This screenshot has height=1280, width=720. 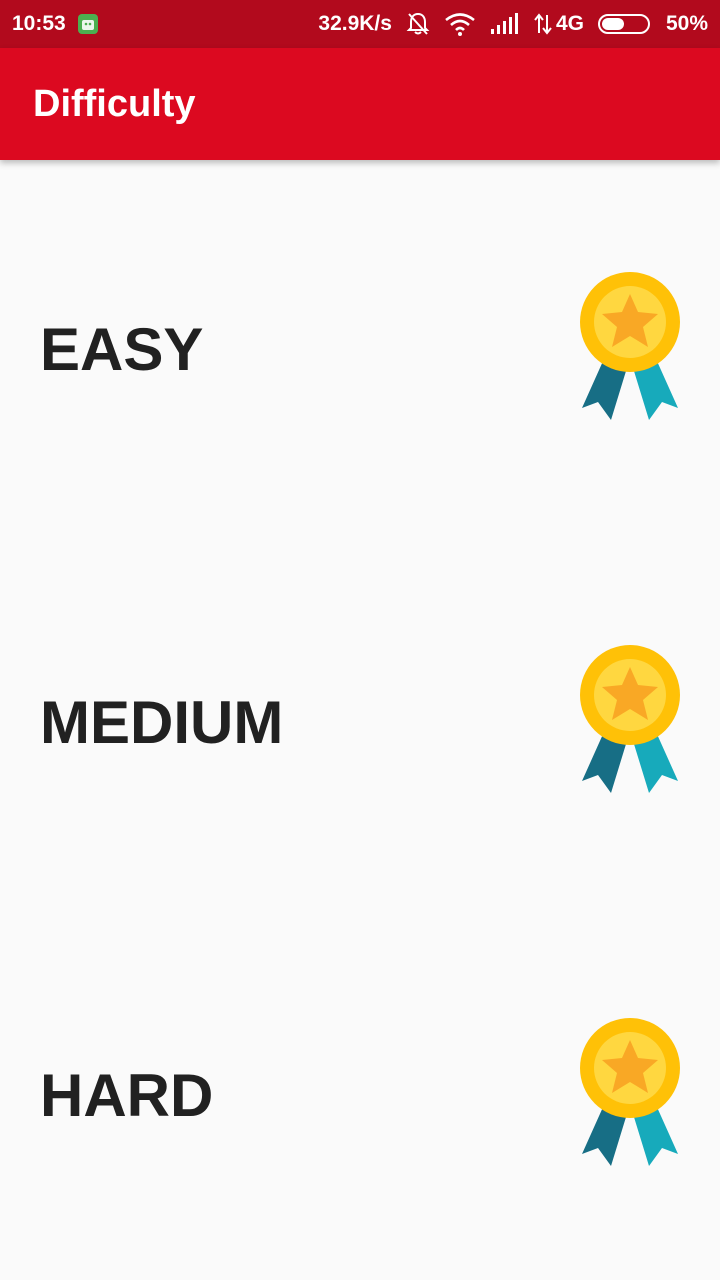 I want to click on difficulty-label: MEDIUM, so click(x=162, y=722).